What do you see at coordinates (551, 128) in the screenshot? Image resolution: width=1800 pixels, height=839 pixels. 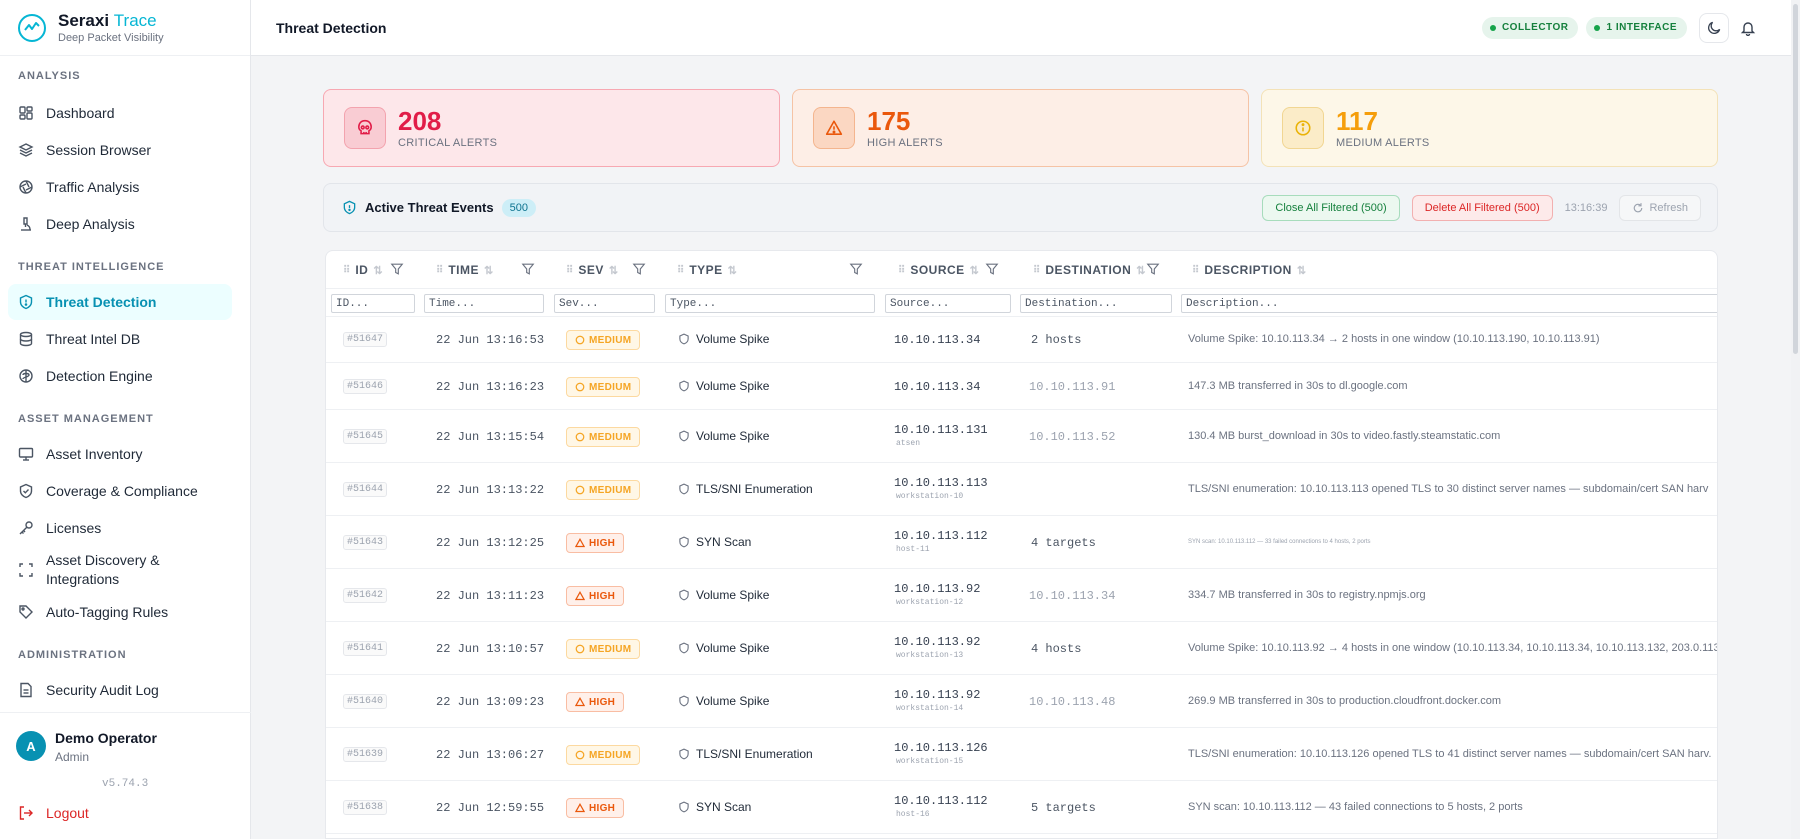 I see `critical-alerts-card: 208 CRITICAL ALERTS` at bounding box center [551, 128].